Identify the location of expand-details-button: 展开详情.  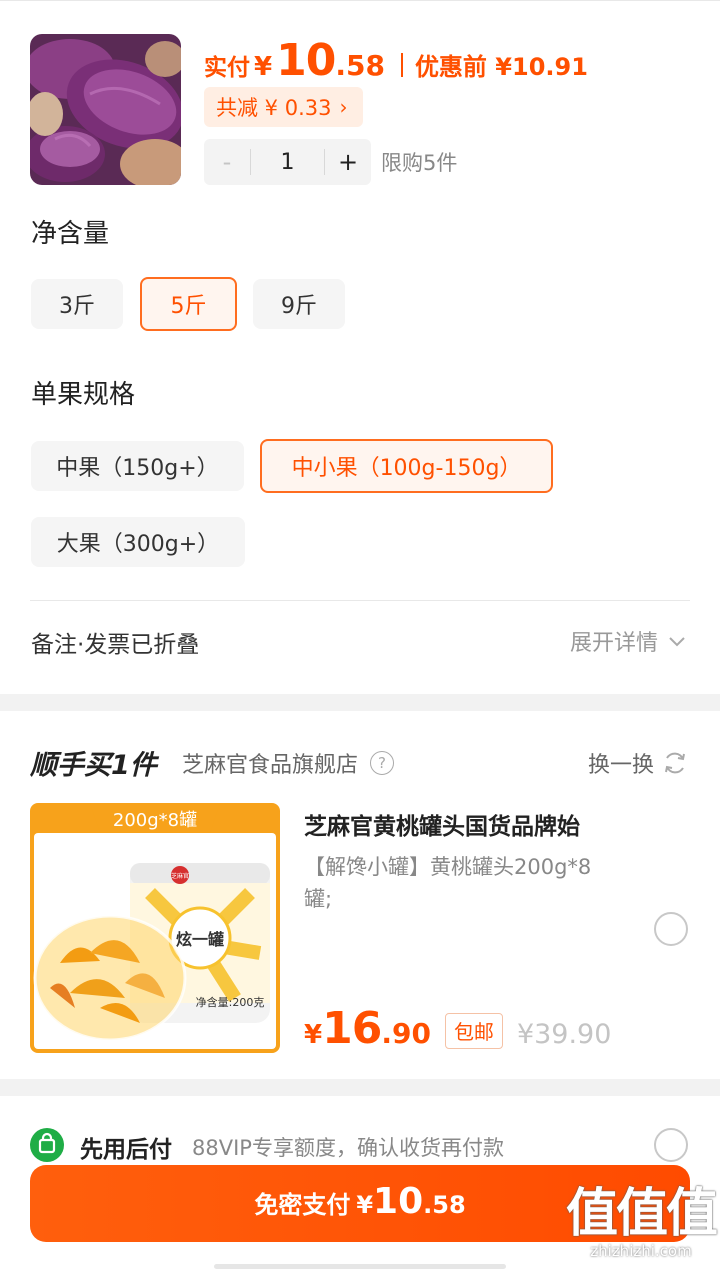
(628, 641).